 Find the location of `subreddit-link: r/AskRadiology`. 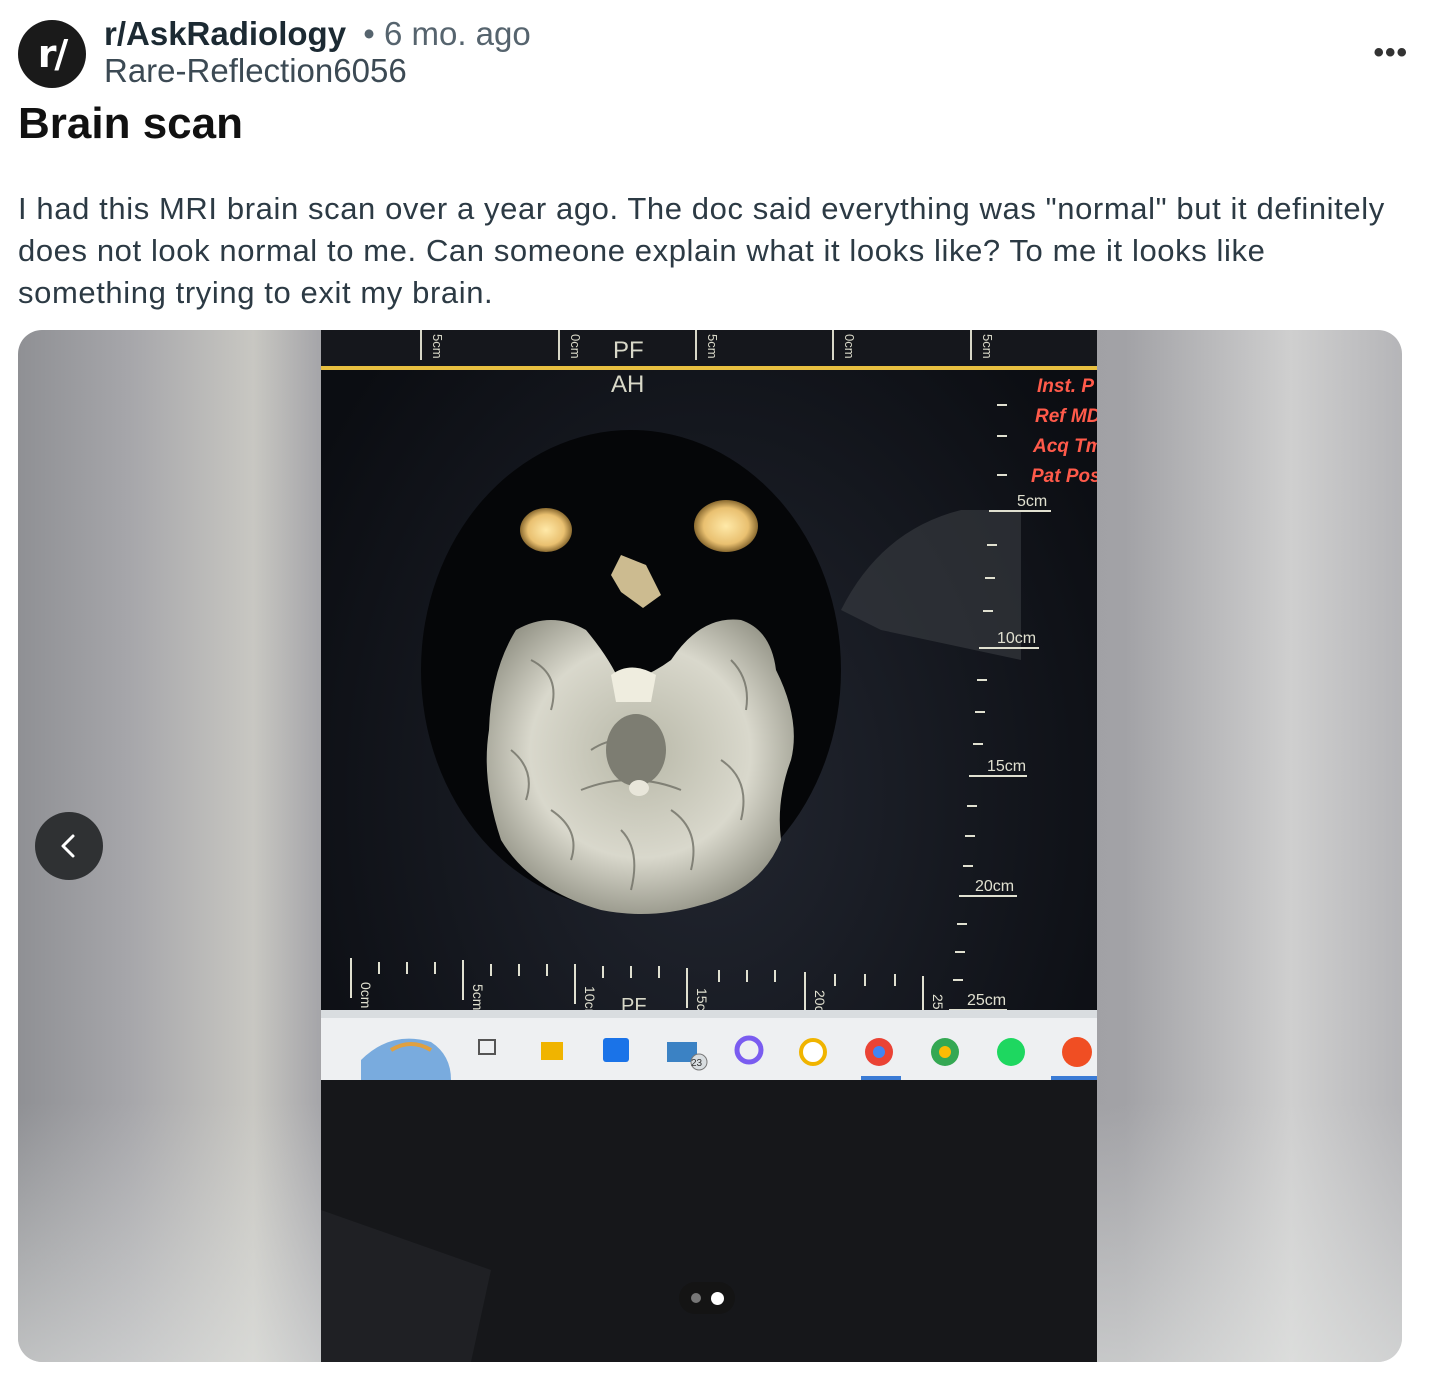

subreddit-link: r/AskRadiology is located at coordinates (225, 33).